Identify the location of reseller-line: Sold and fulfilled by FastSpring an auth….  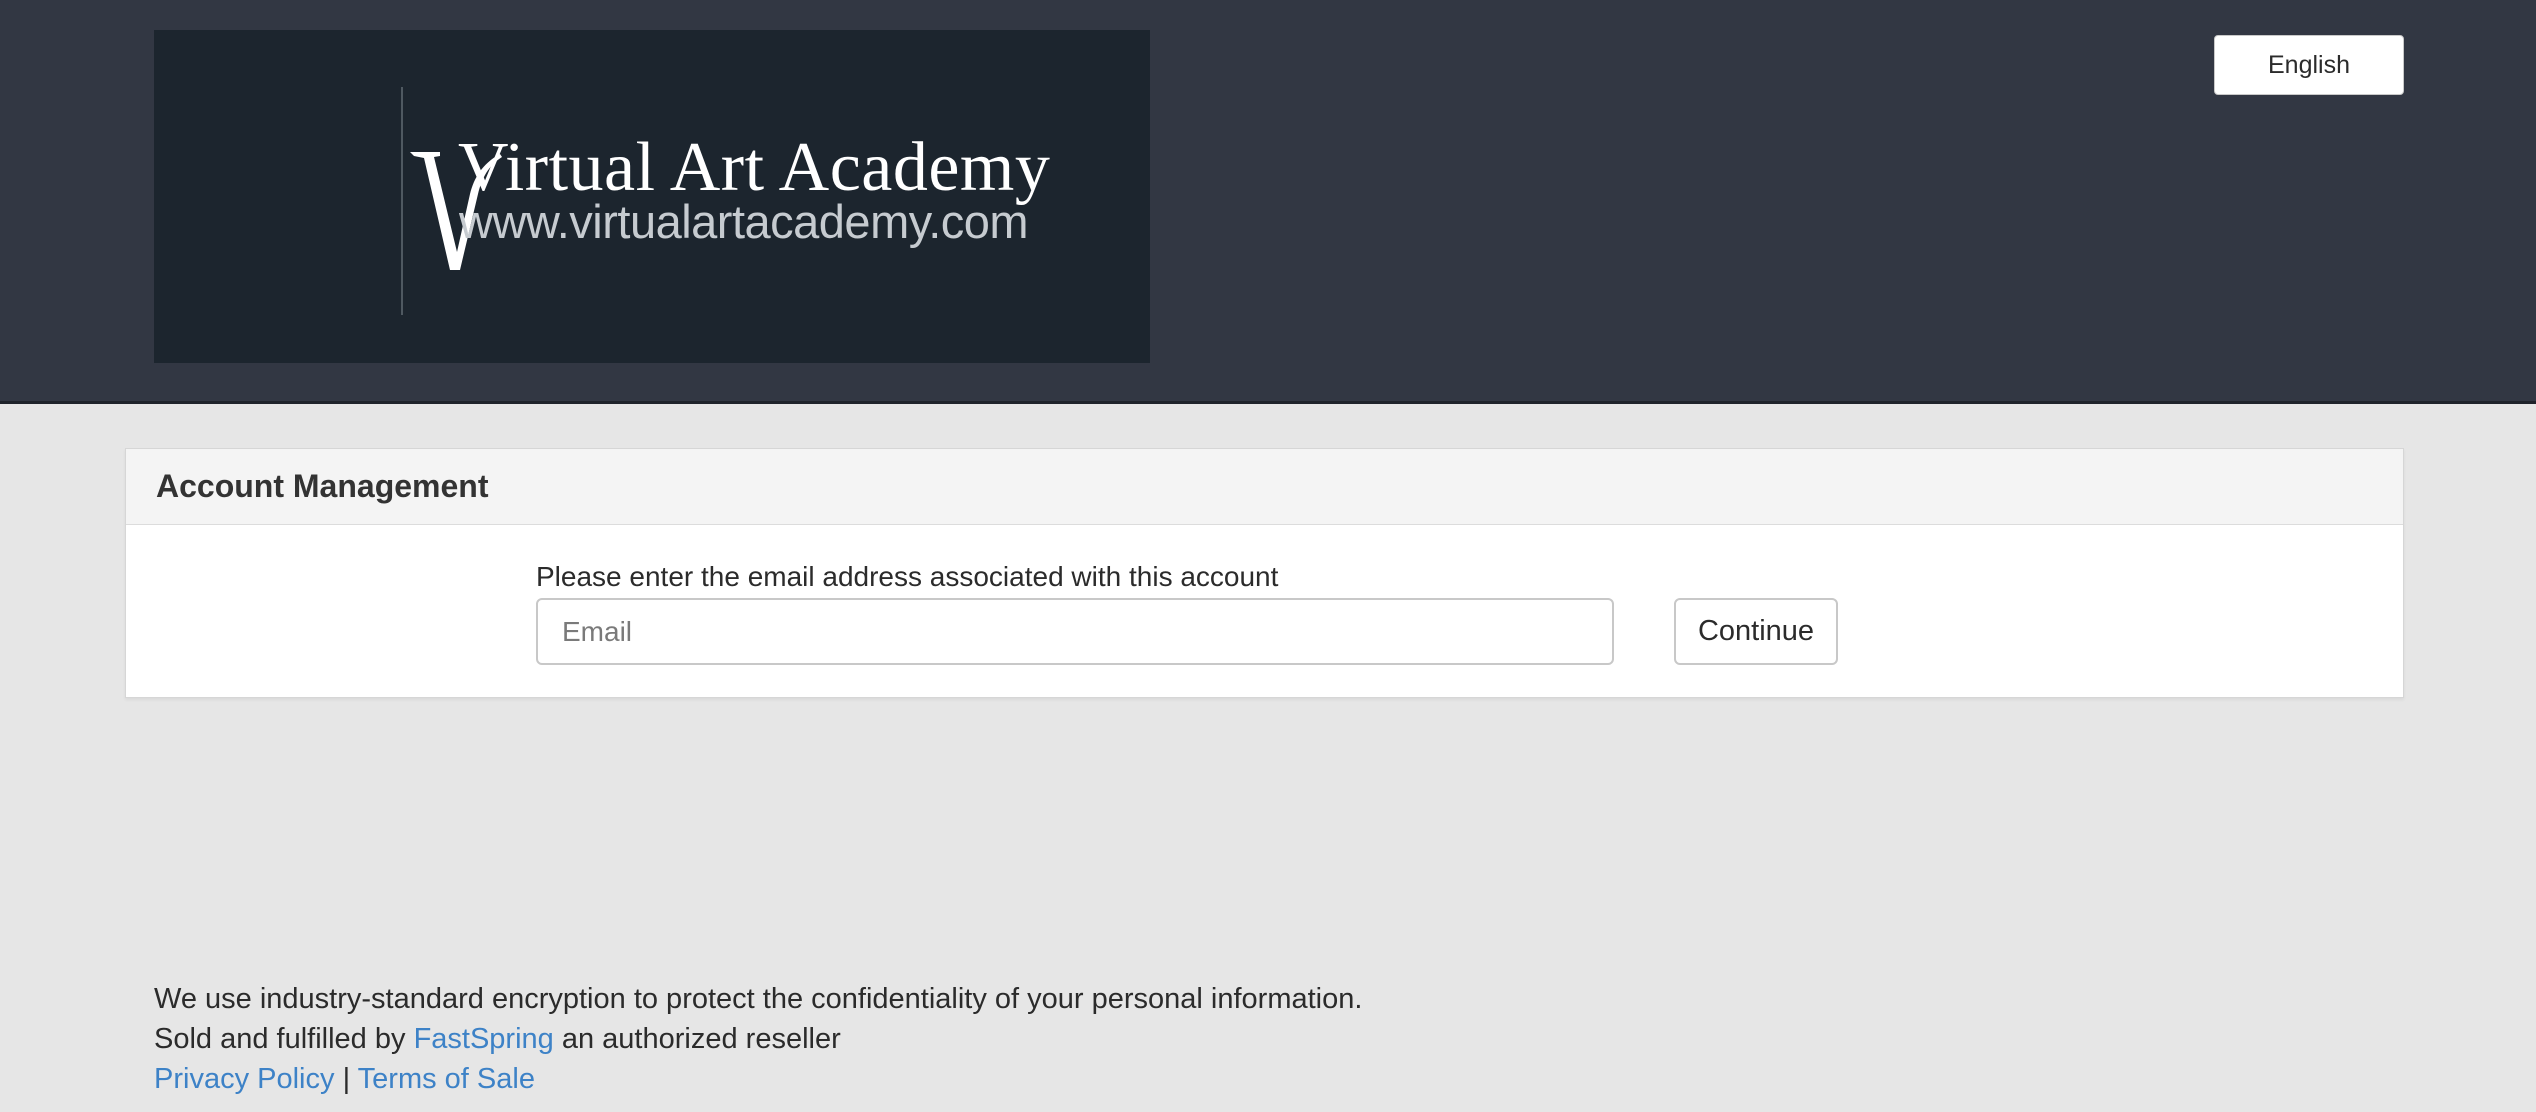
(758, 1039).